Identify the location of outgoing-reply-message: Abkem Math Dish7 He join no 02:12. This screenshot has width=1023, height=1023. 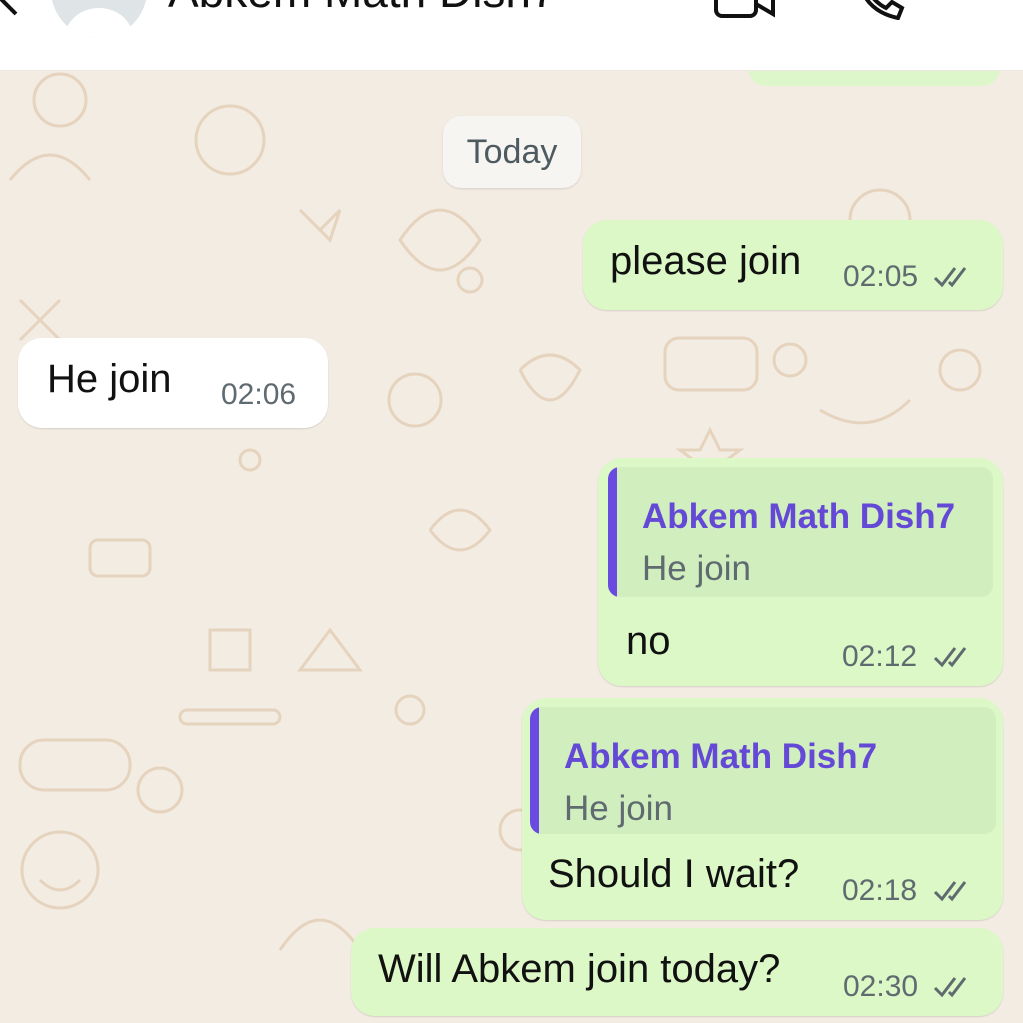
(800, 572).